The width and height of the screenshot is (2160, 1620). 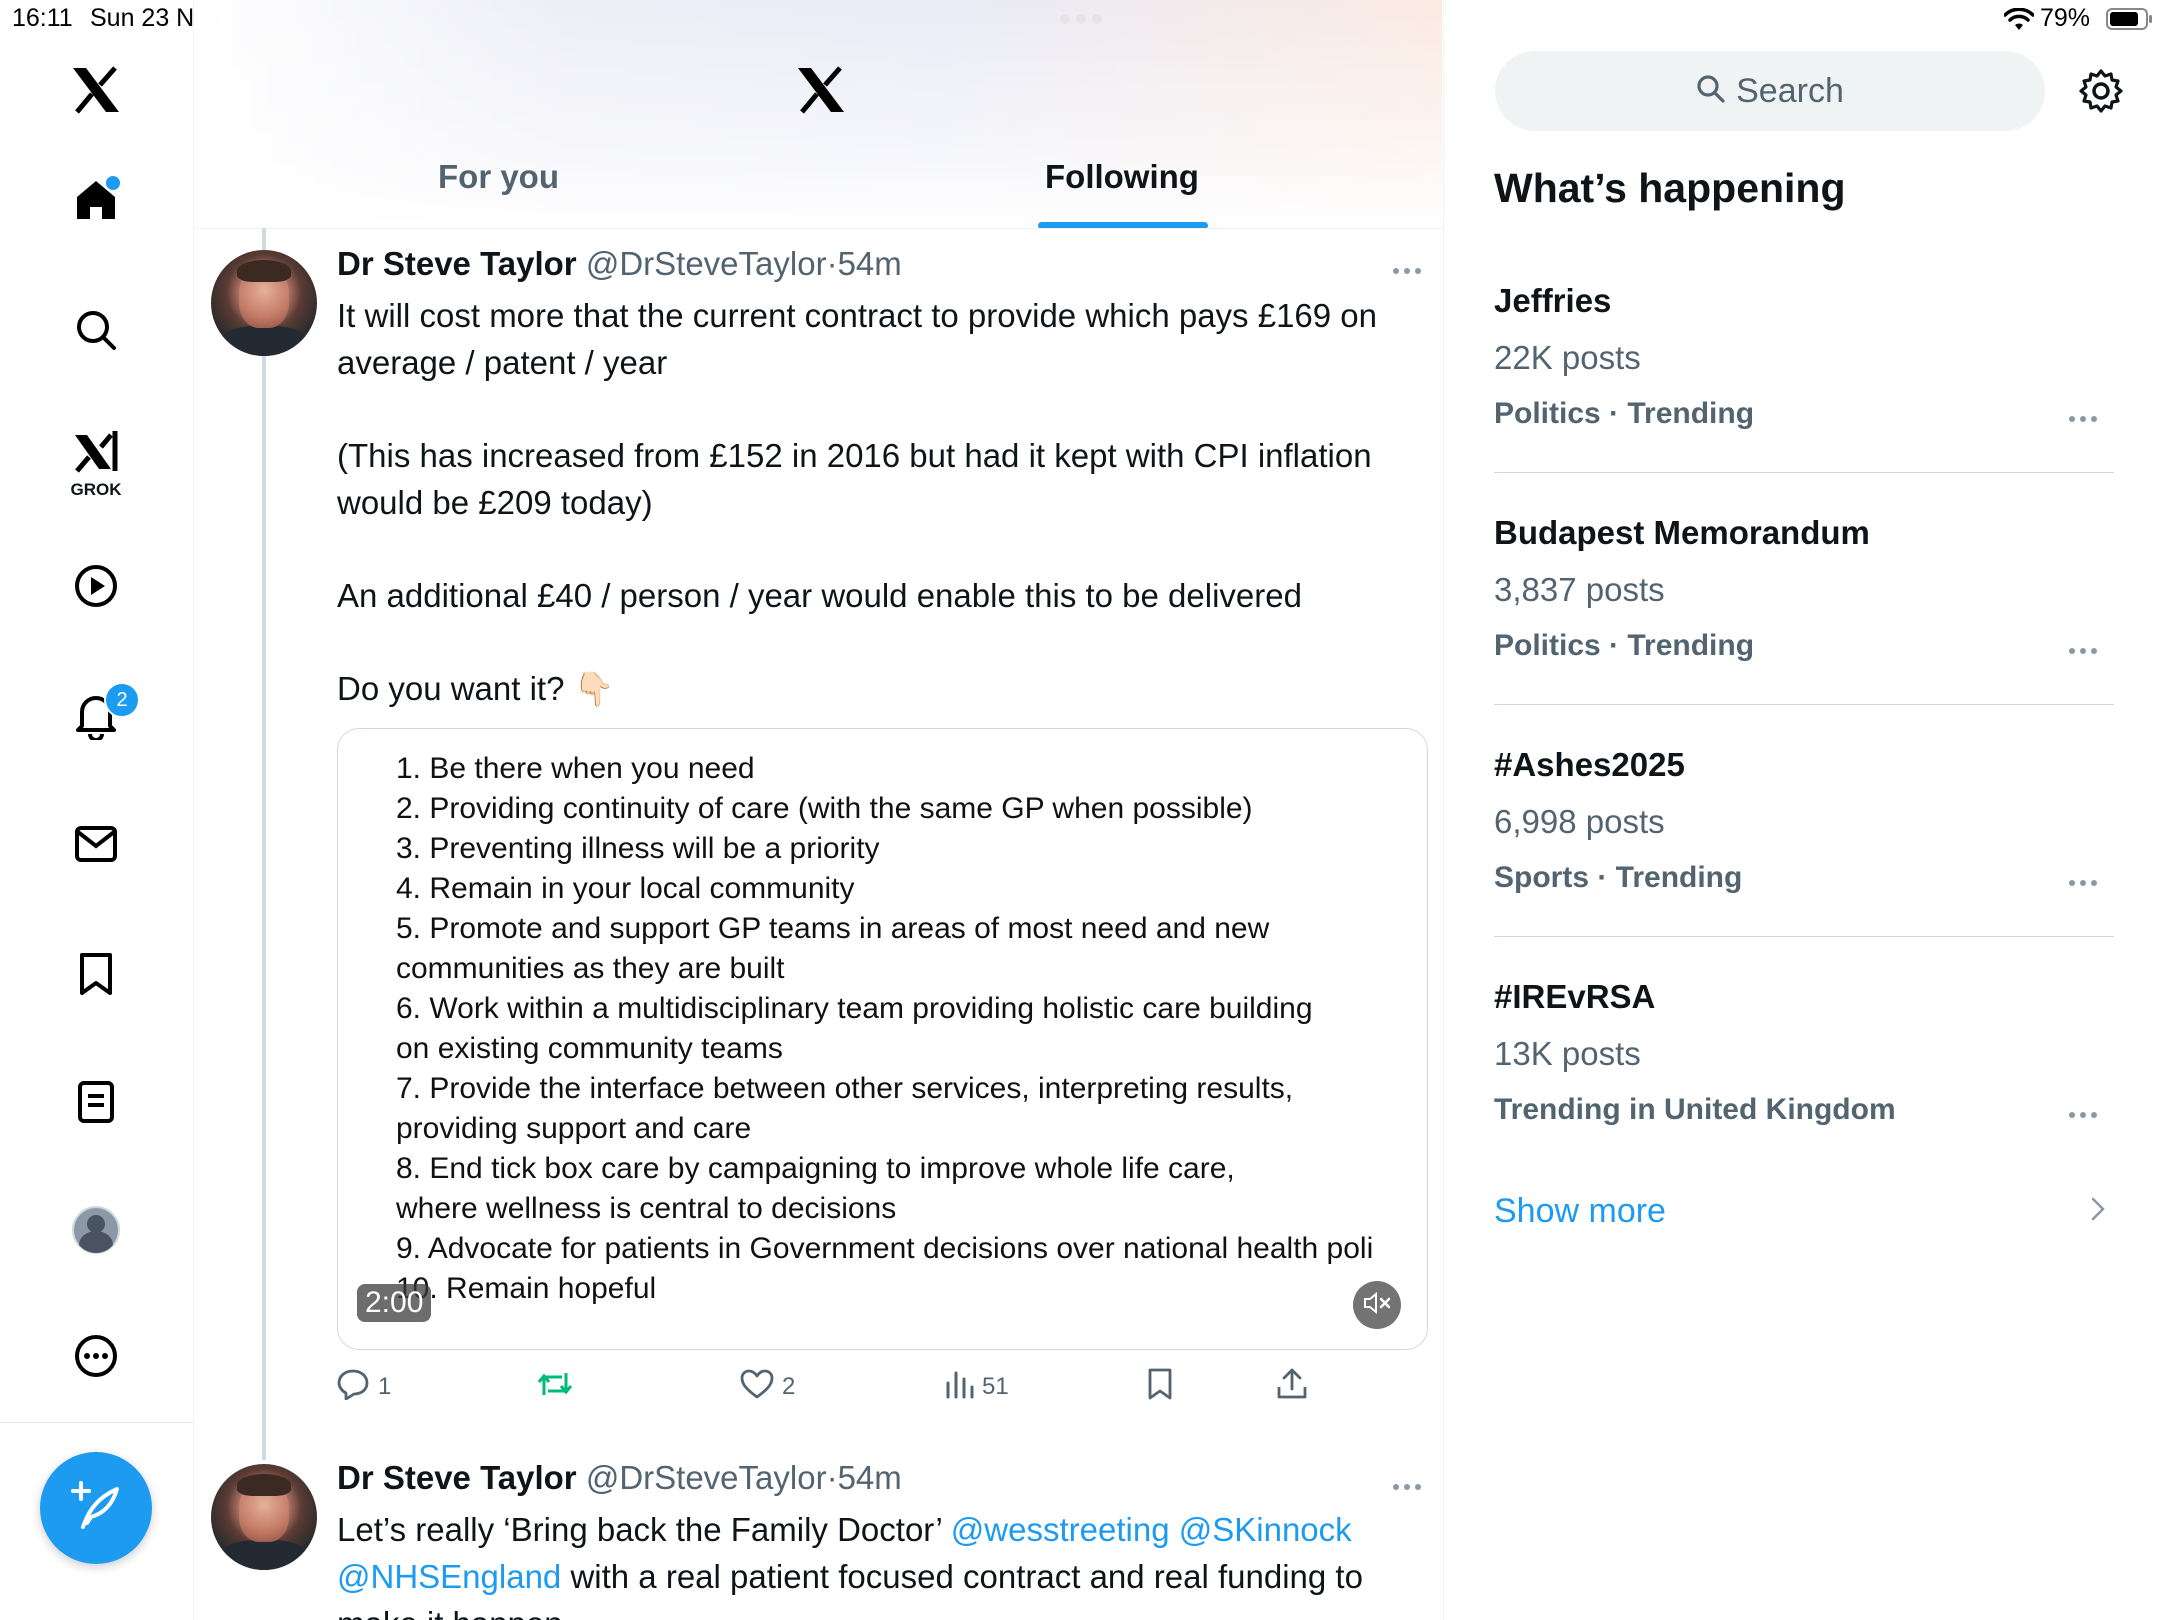 What do you see at coordinates (96, 332) in the screenshot?
I see `sidebar-item-explore` at bounding box center [96, 332].